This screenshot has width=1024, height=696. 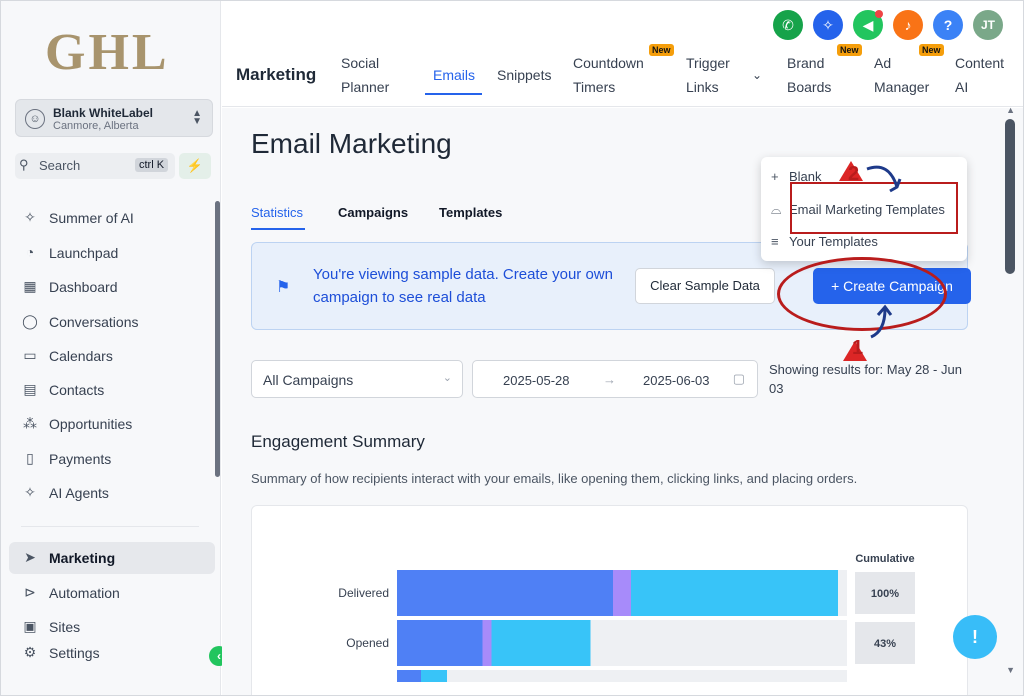 What do you see at coordinates (884, 252) in the screenshot?
I see `annotation-arrows` at bounding box center [884, 252].